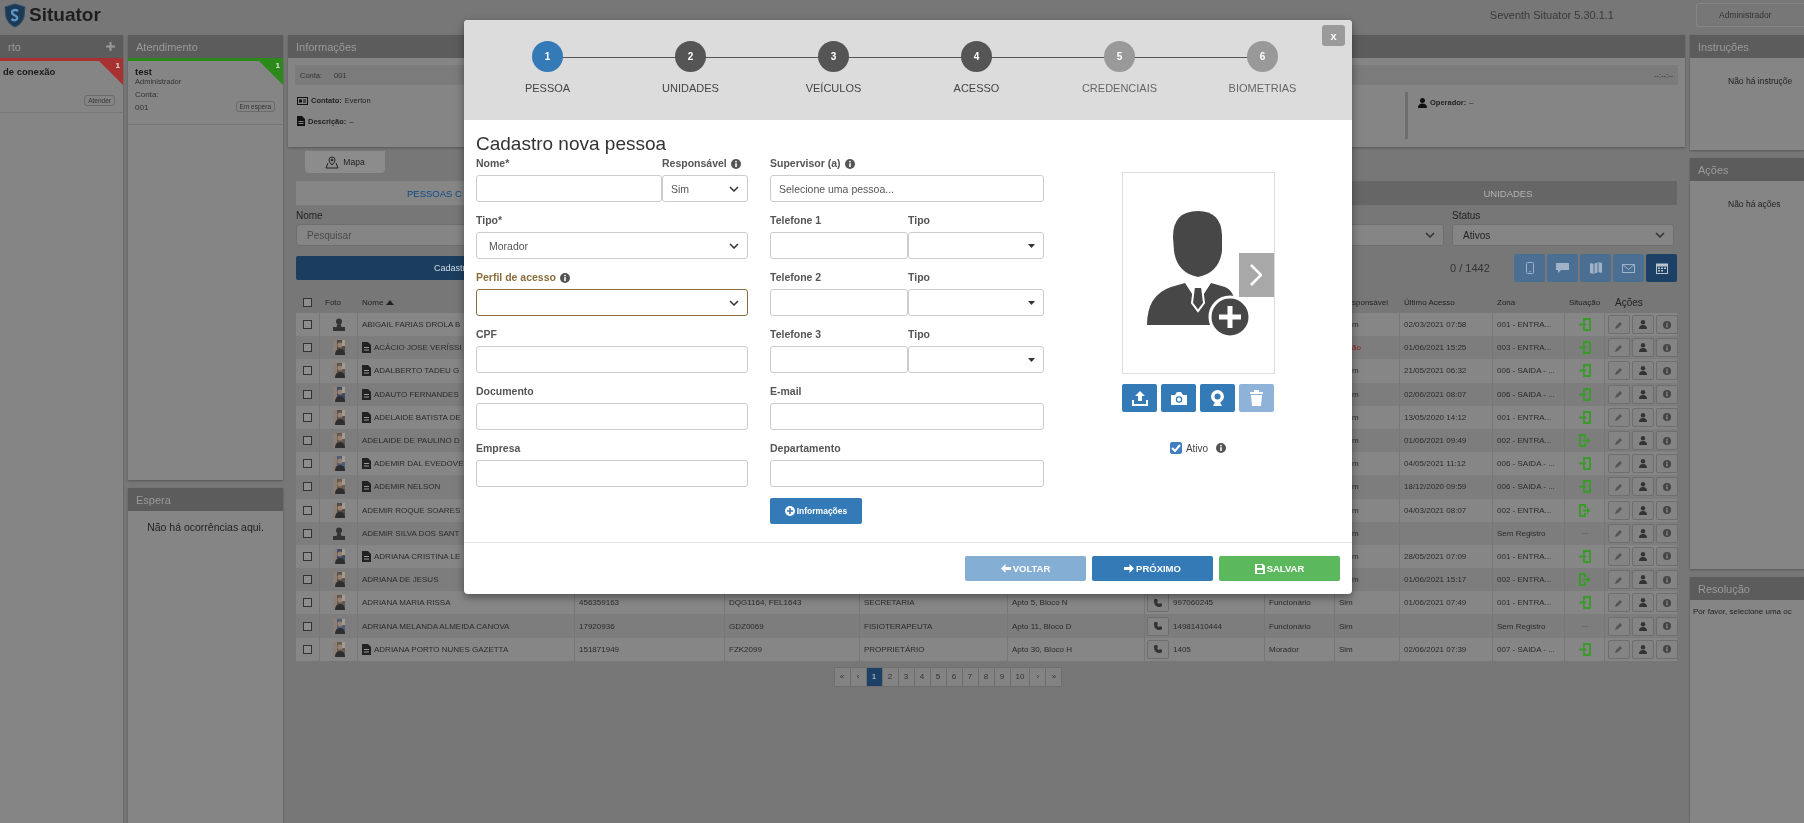  Describe the element at coordinates (842, 676) in the screenshot. I see `page-link: «` at that location.